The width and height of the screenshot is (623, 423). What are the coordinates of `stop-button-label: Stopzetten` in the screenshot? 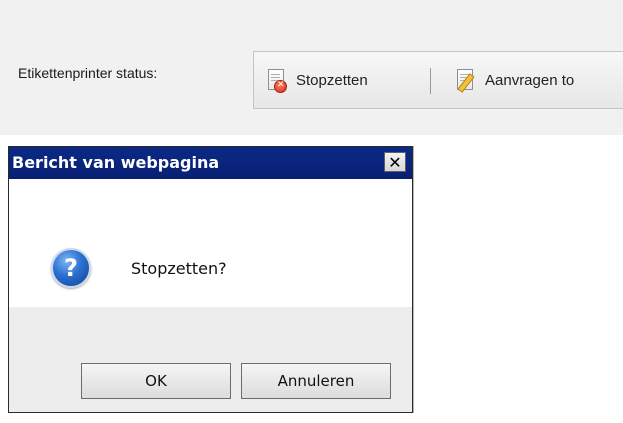 It's located at (332, 80).